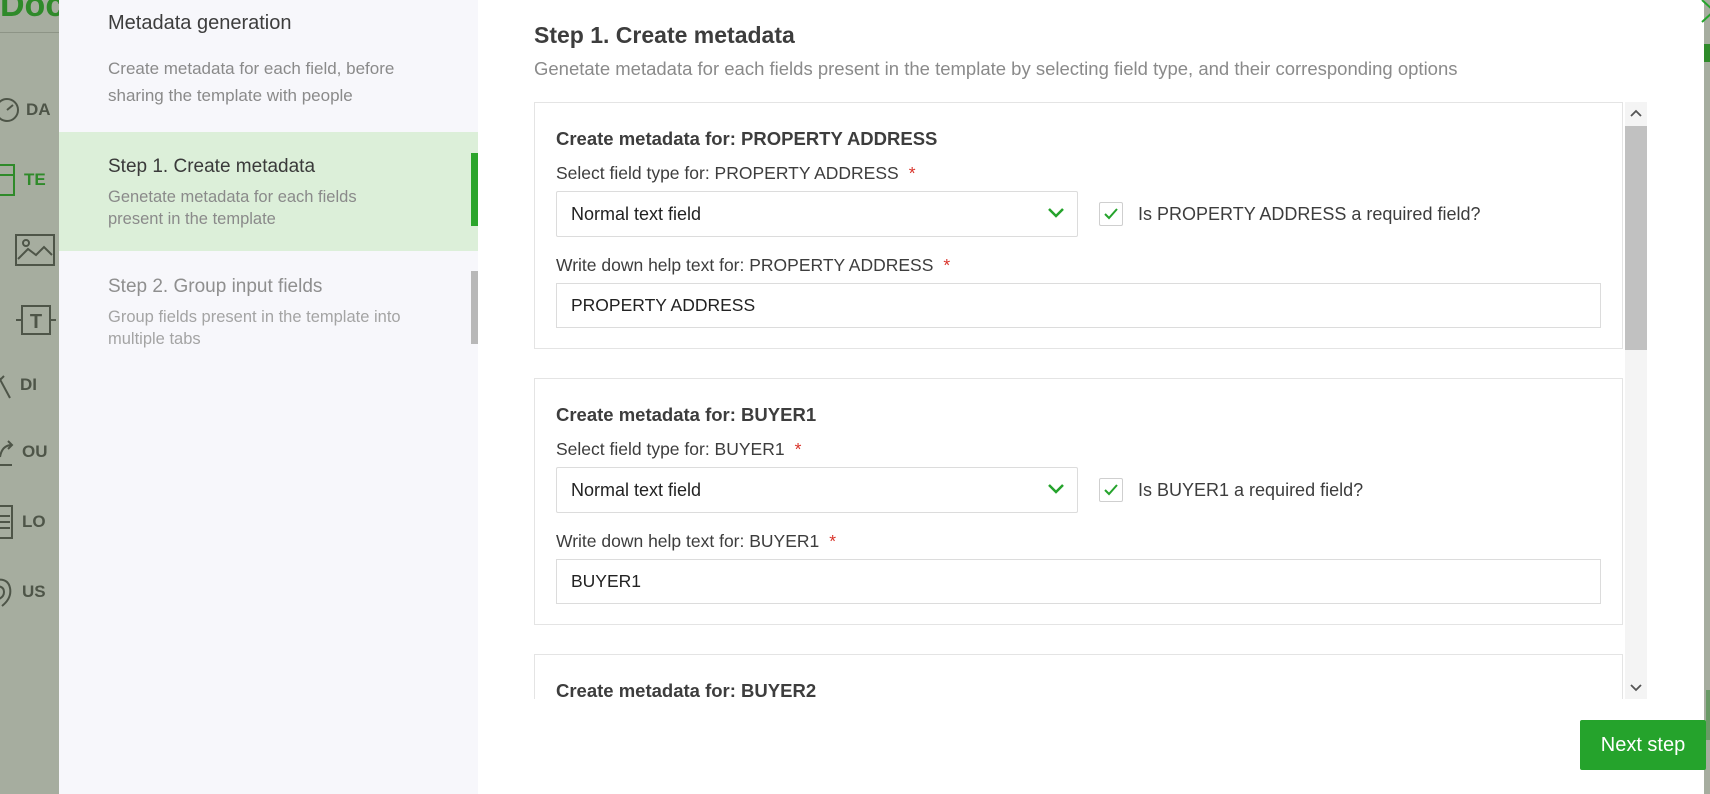 This screenshot has width=1710, height=794. Describe the element at coordinates (5, 387) in the screenshot. I see `draw-icon` at that location.